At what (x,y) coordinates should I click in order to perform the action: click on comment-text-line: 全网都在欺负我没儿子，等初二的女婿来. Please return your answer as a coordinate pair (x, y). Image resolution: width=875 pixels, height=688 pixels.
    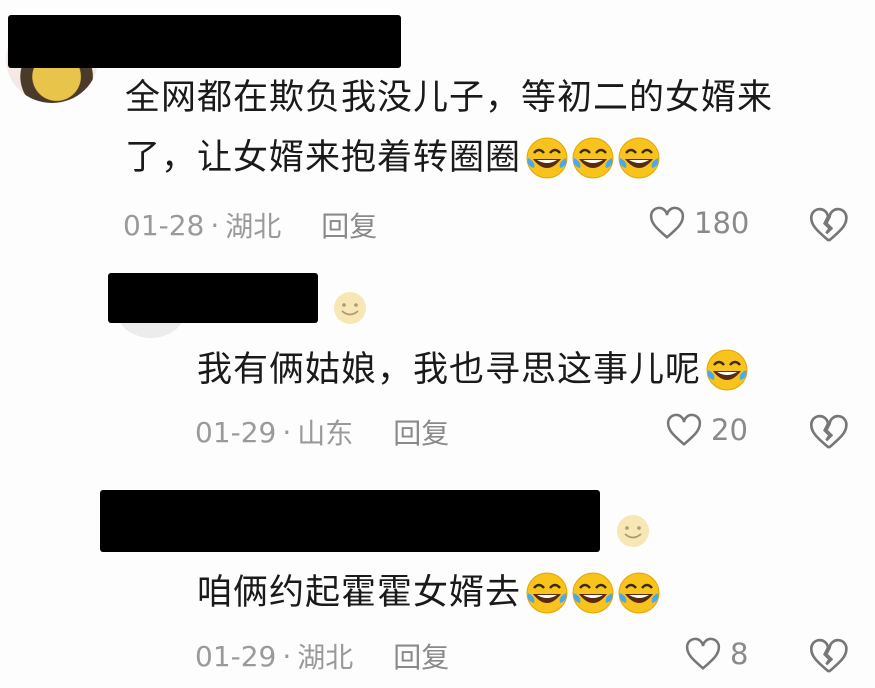
    Looking at the image, I should click on (449, 98).